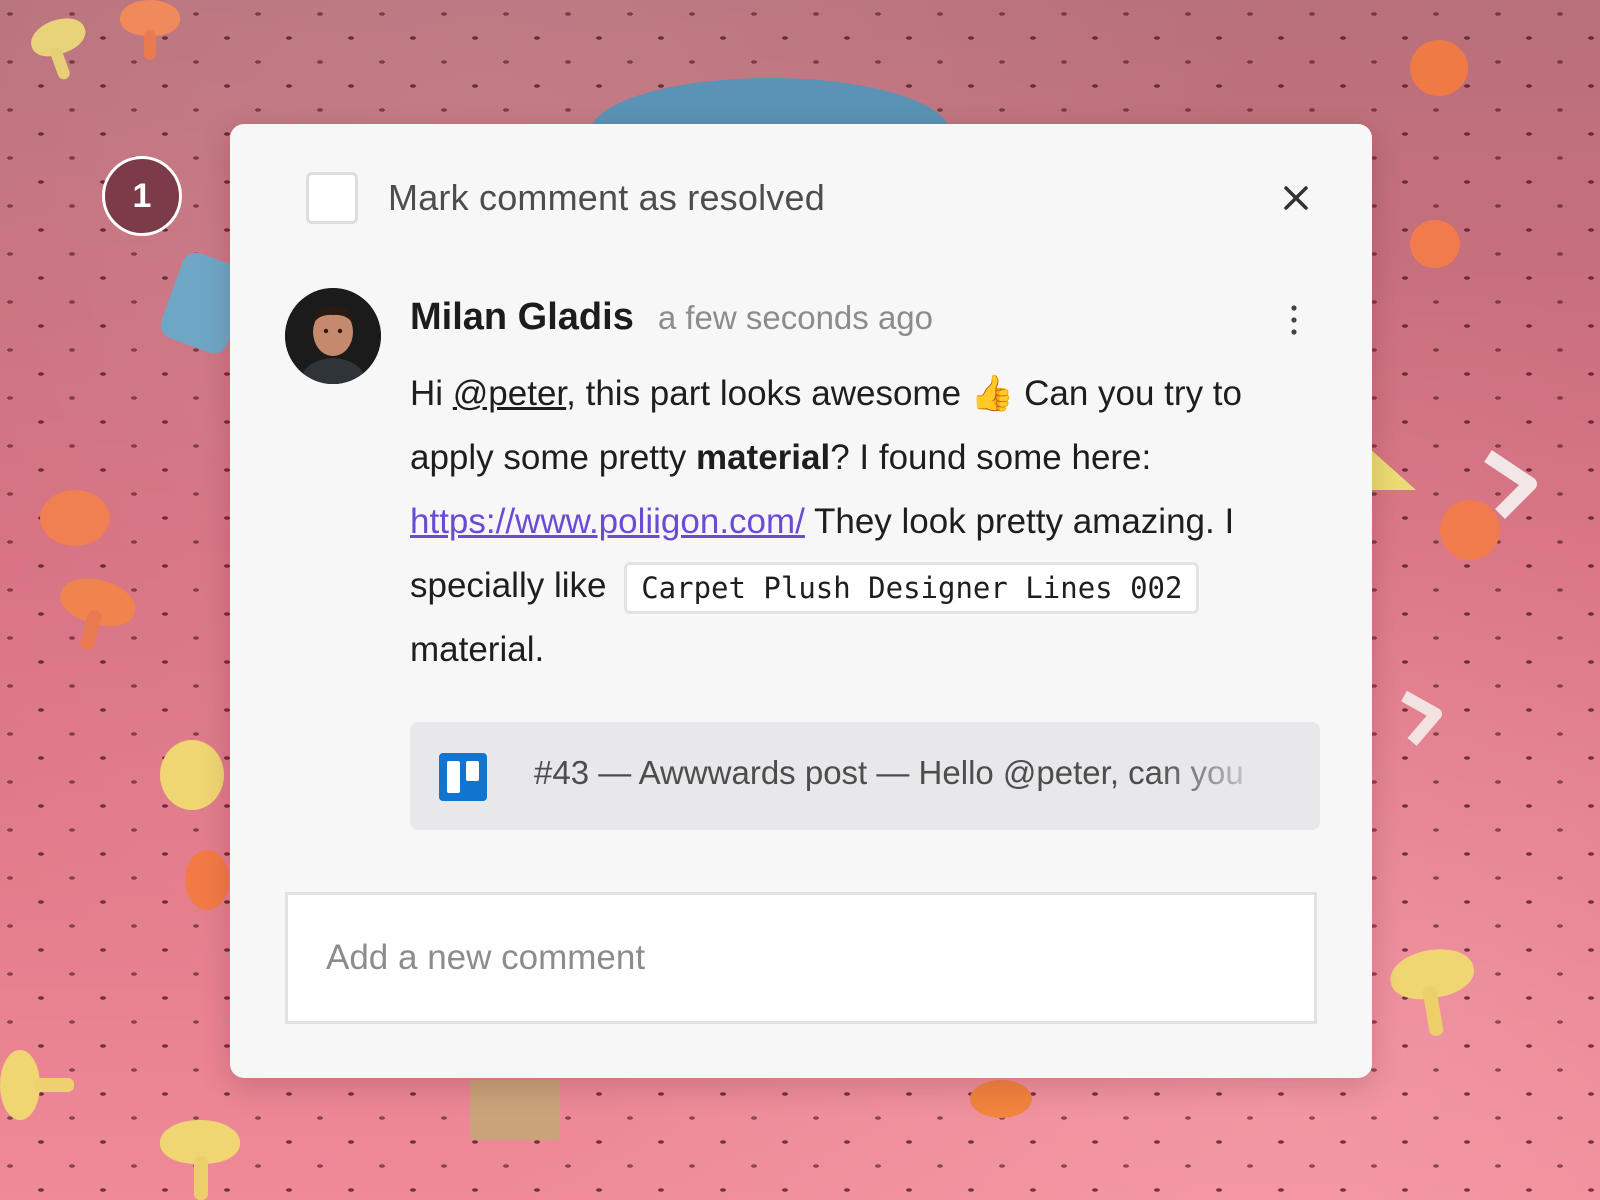 The width and height of the screenshot is (1600, 1200). I want to click on trello-icon, so click(463, 777).